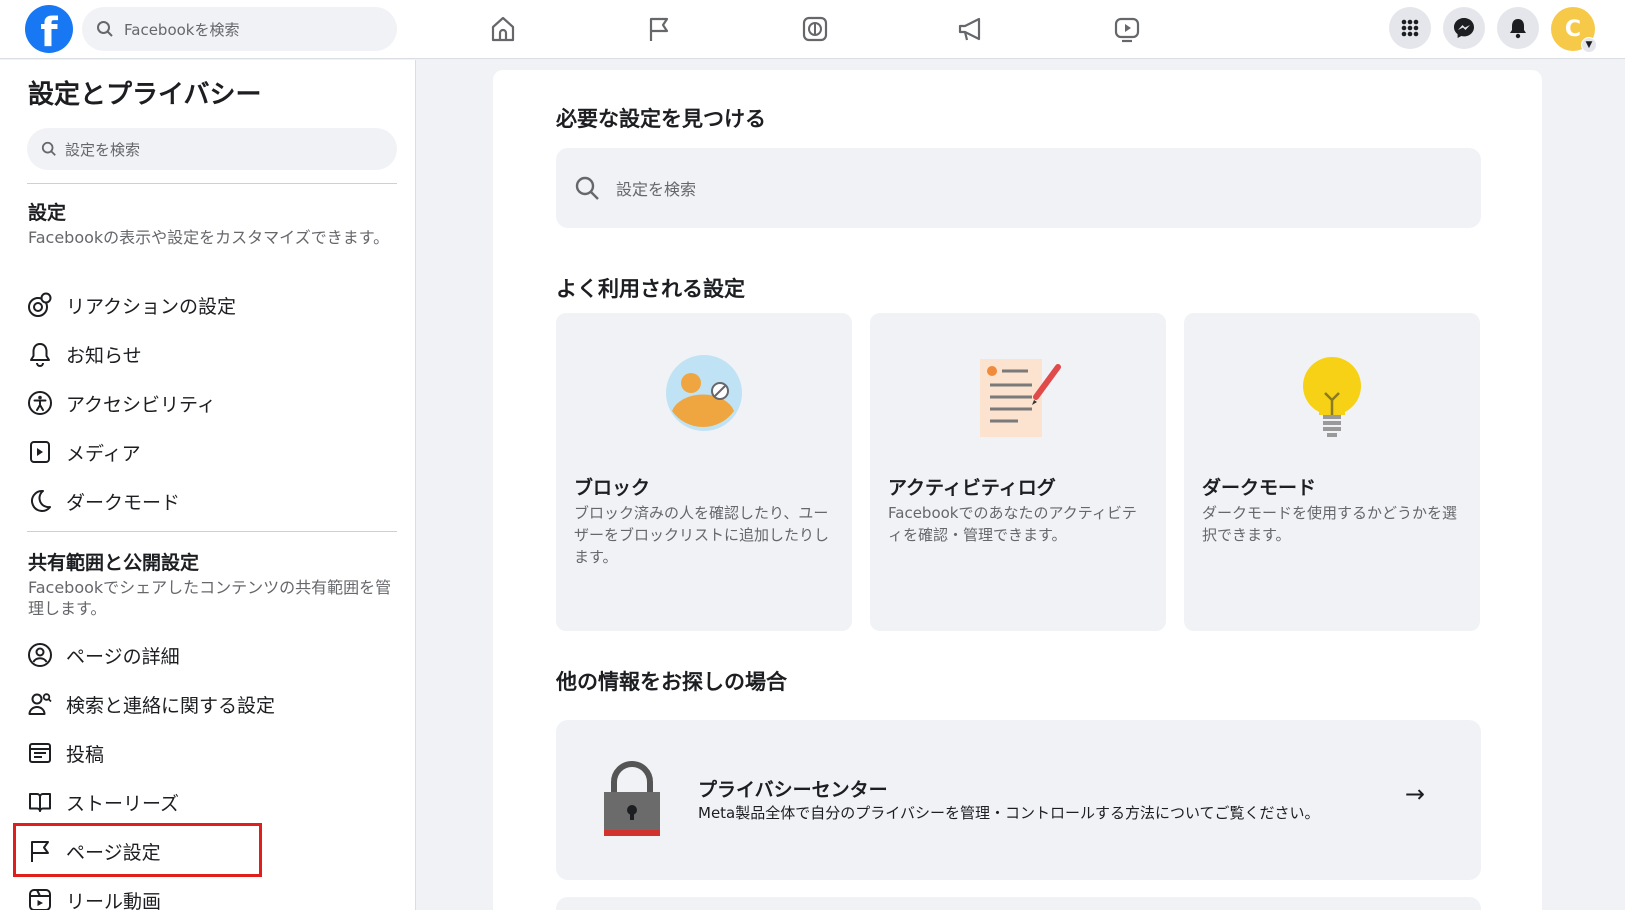 The height and width of the screenshot is (910, 1625). What do you see at coordinates (104, 355) in the screenshot?
I see `sidebar-item-label: お知らせ` at bounding box center [104, 355].